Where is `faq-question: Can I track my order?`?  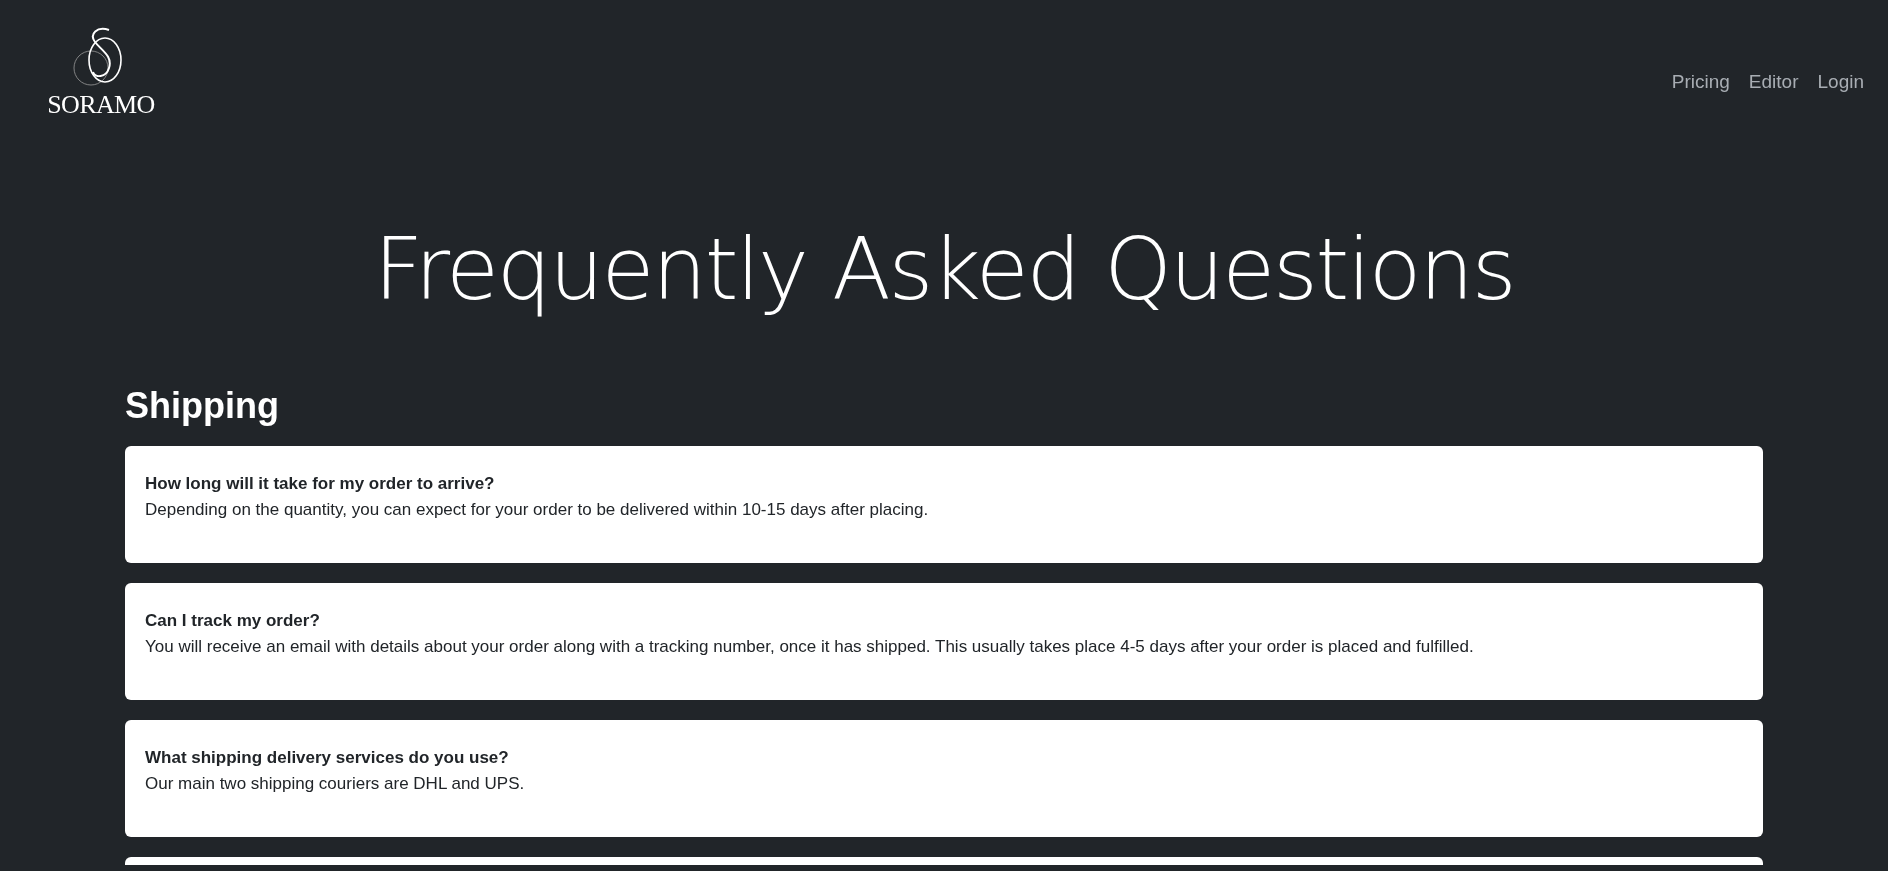 faq-question: Can I track my order? is located at coordinates (233, 621).